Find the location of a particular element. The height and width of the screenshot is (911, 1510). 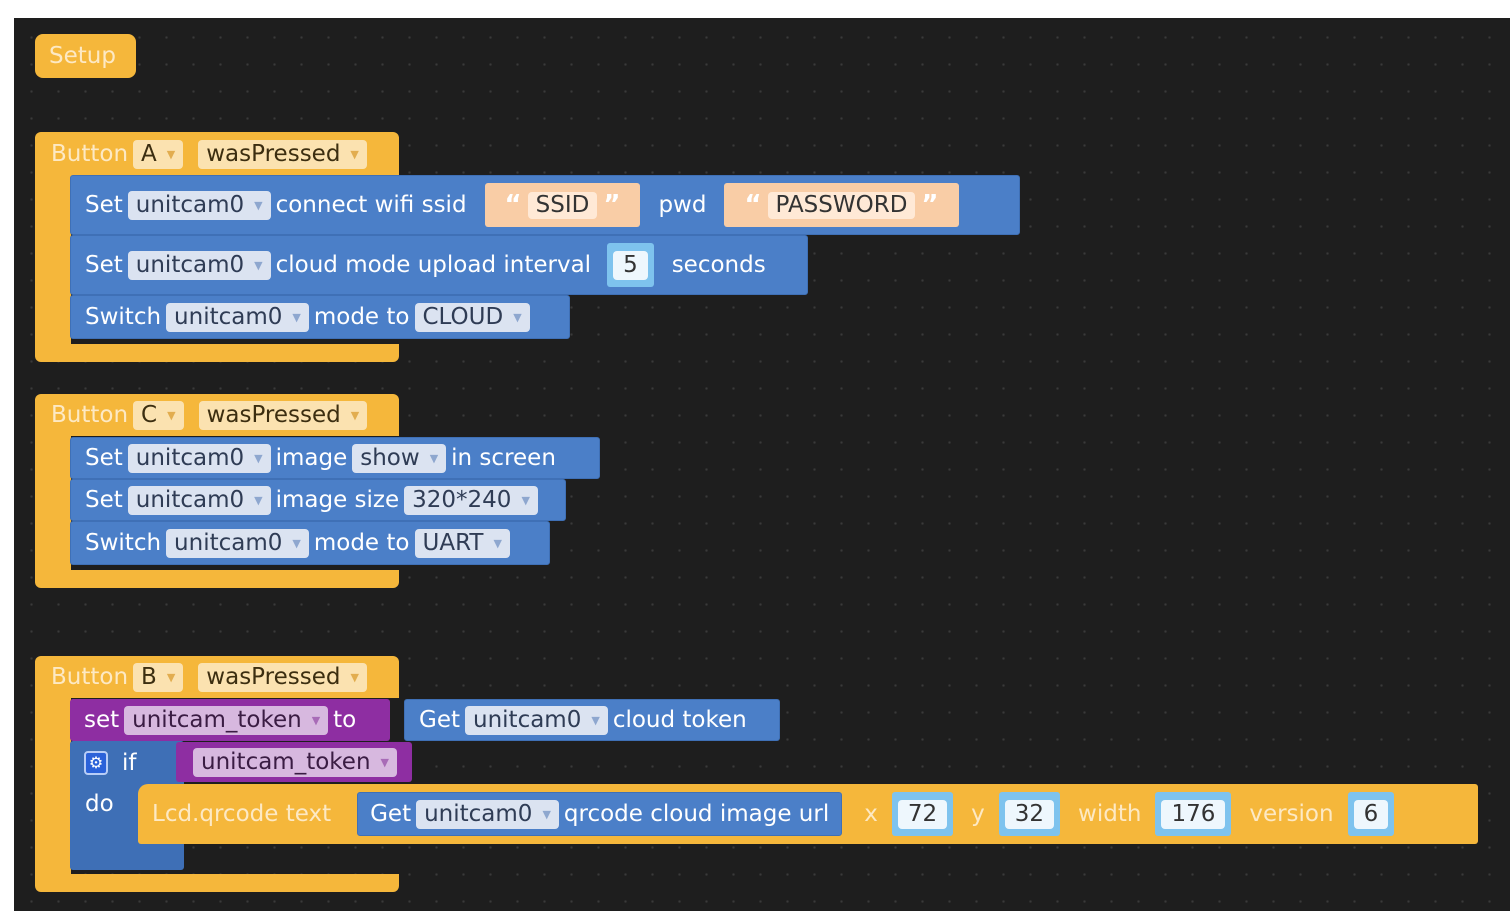

interval-value: 5 is located at coordinates (630, 265).